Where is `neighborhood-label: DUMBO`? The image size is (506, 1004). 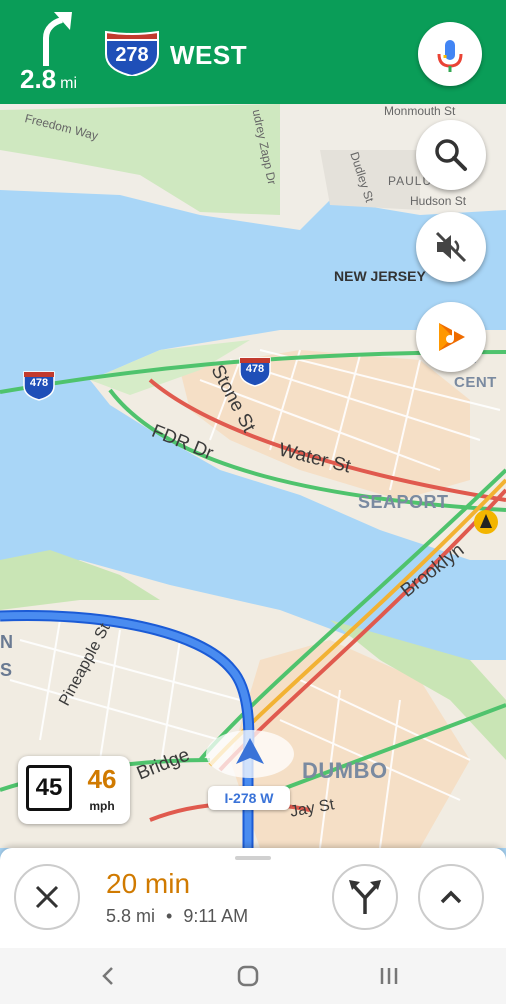 neighborhood-label: DUMBO is located at coordinates (345, 770).